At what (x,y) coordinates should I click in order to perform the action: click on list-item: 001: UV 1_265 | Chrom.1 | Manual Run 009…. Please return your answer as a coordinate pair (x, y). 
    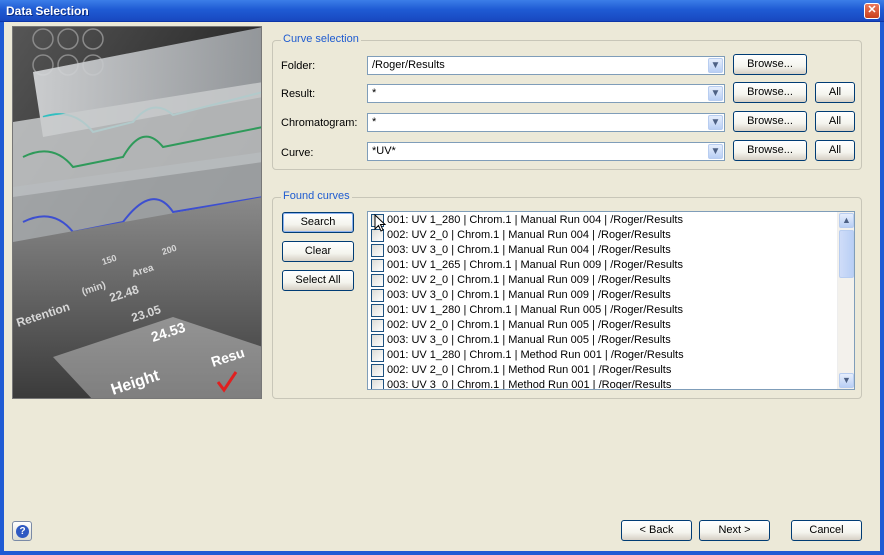
    Looking at the image, I should click on (603, 265).